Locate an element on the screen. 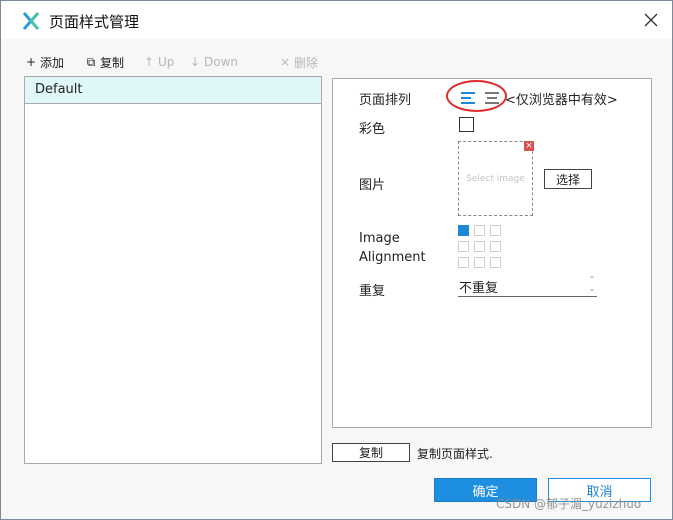  align-center-icon is located at coordinates (492, 98).